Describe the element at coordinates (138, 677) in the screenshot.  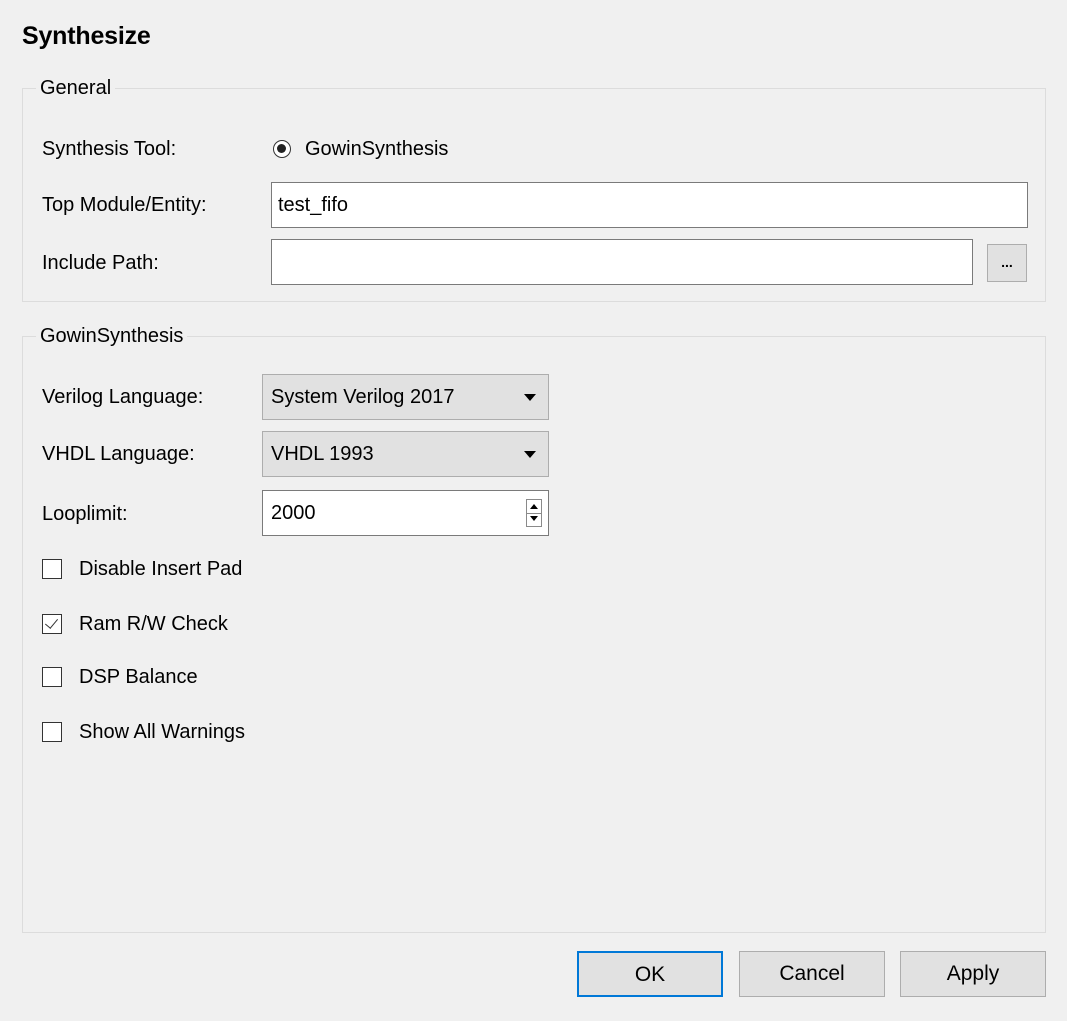
I see `dsp-balance-label: DSP Balance` at that location.